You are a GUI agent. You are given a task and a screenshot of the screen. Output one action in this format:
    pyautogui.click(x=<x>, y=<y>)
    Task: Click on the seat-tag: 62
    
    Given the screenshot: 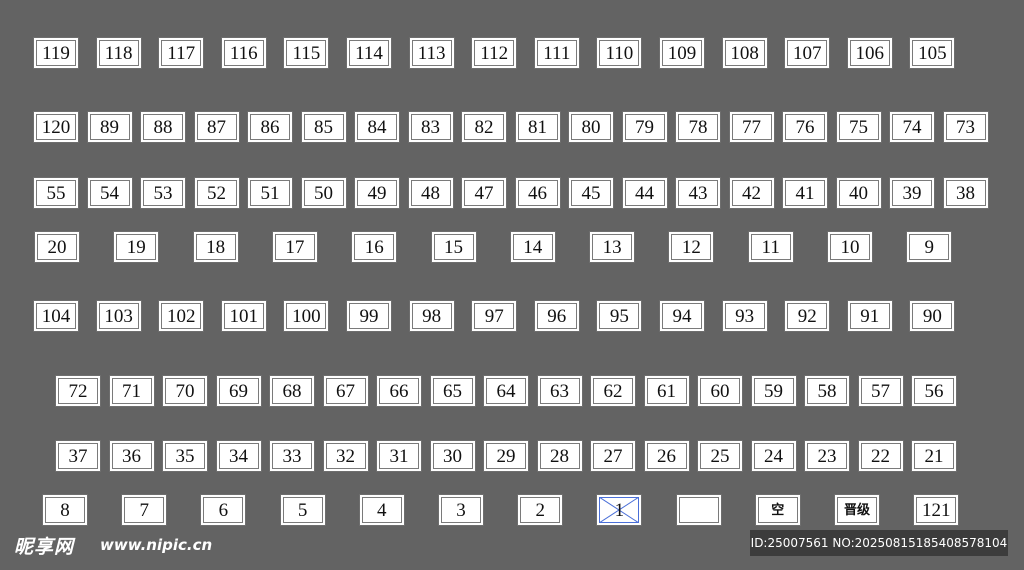 What is the action you would take?
    pyautogui.click(x=613, y=391)
    